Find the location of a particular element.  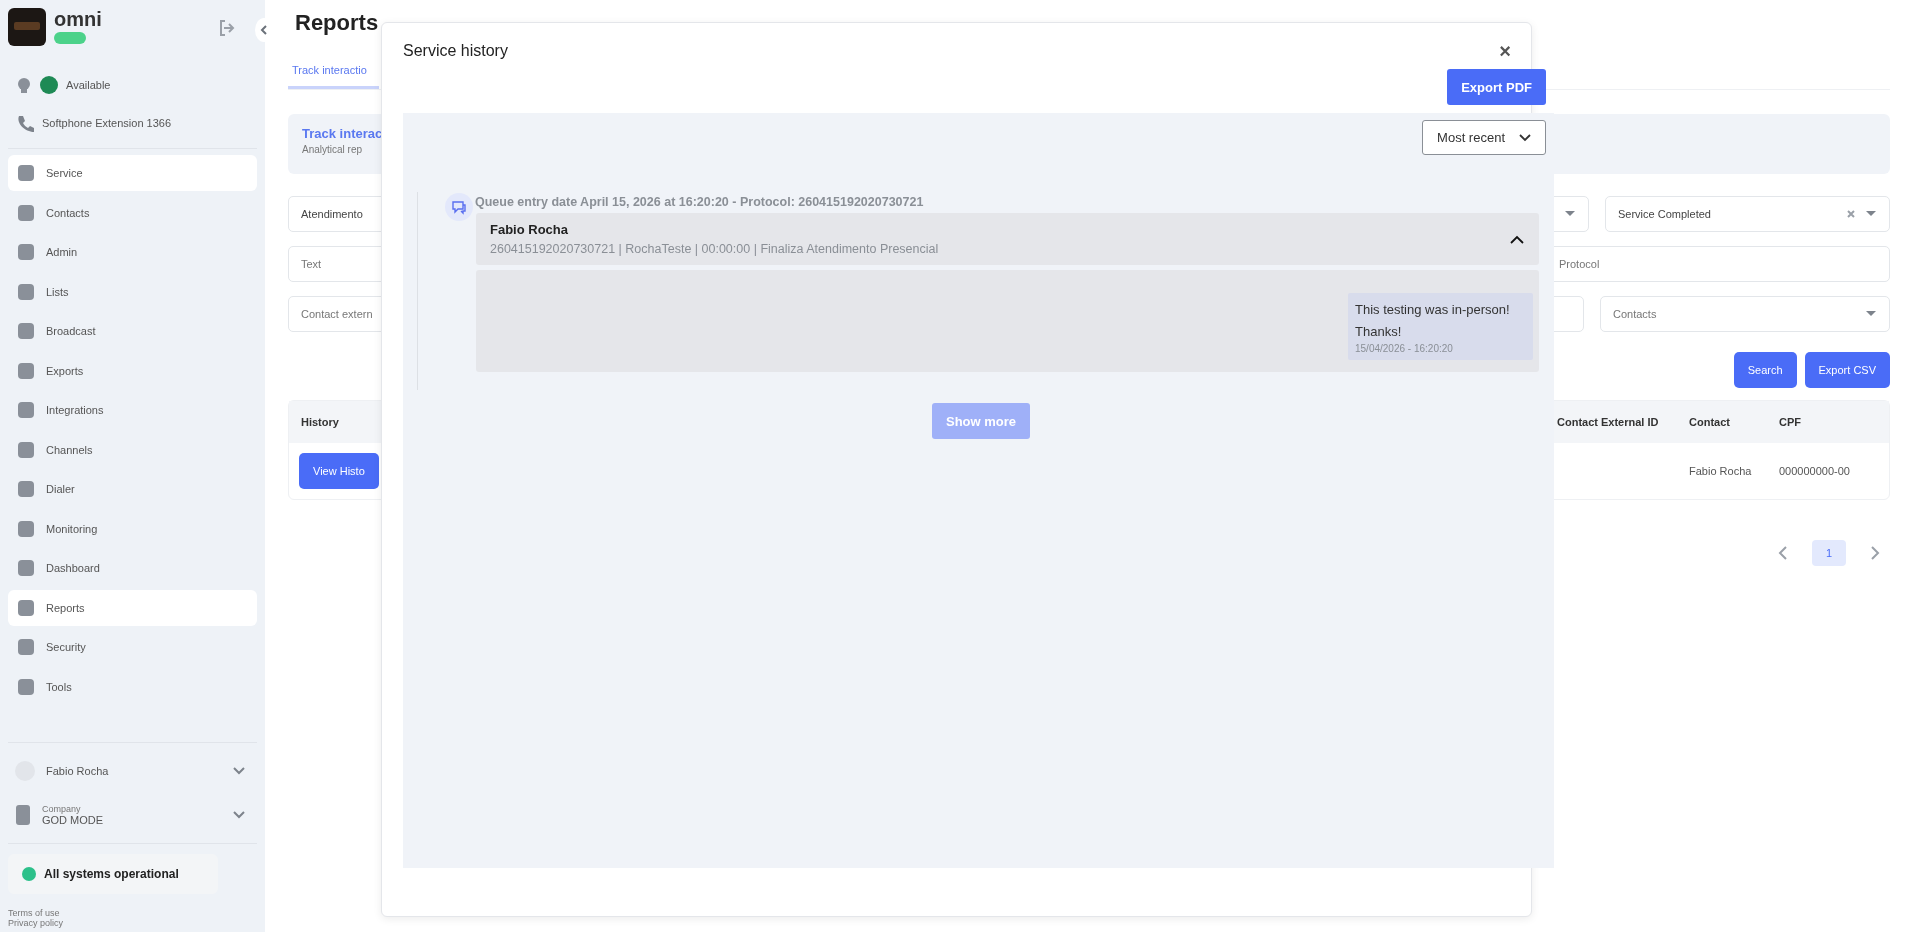

status-label: Available is located at coordinates (88, 85).